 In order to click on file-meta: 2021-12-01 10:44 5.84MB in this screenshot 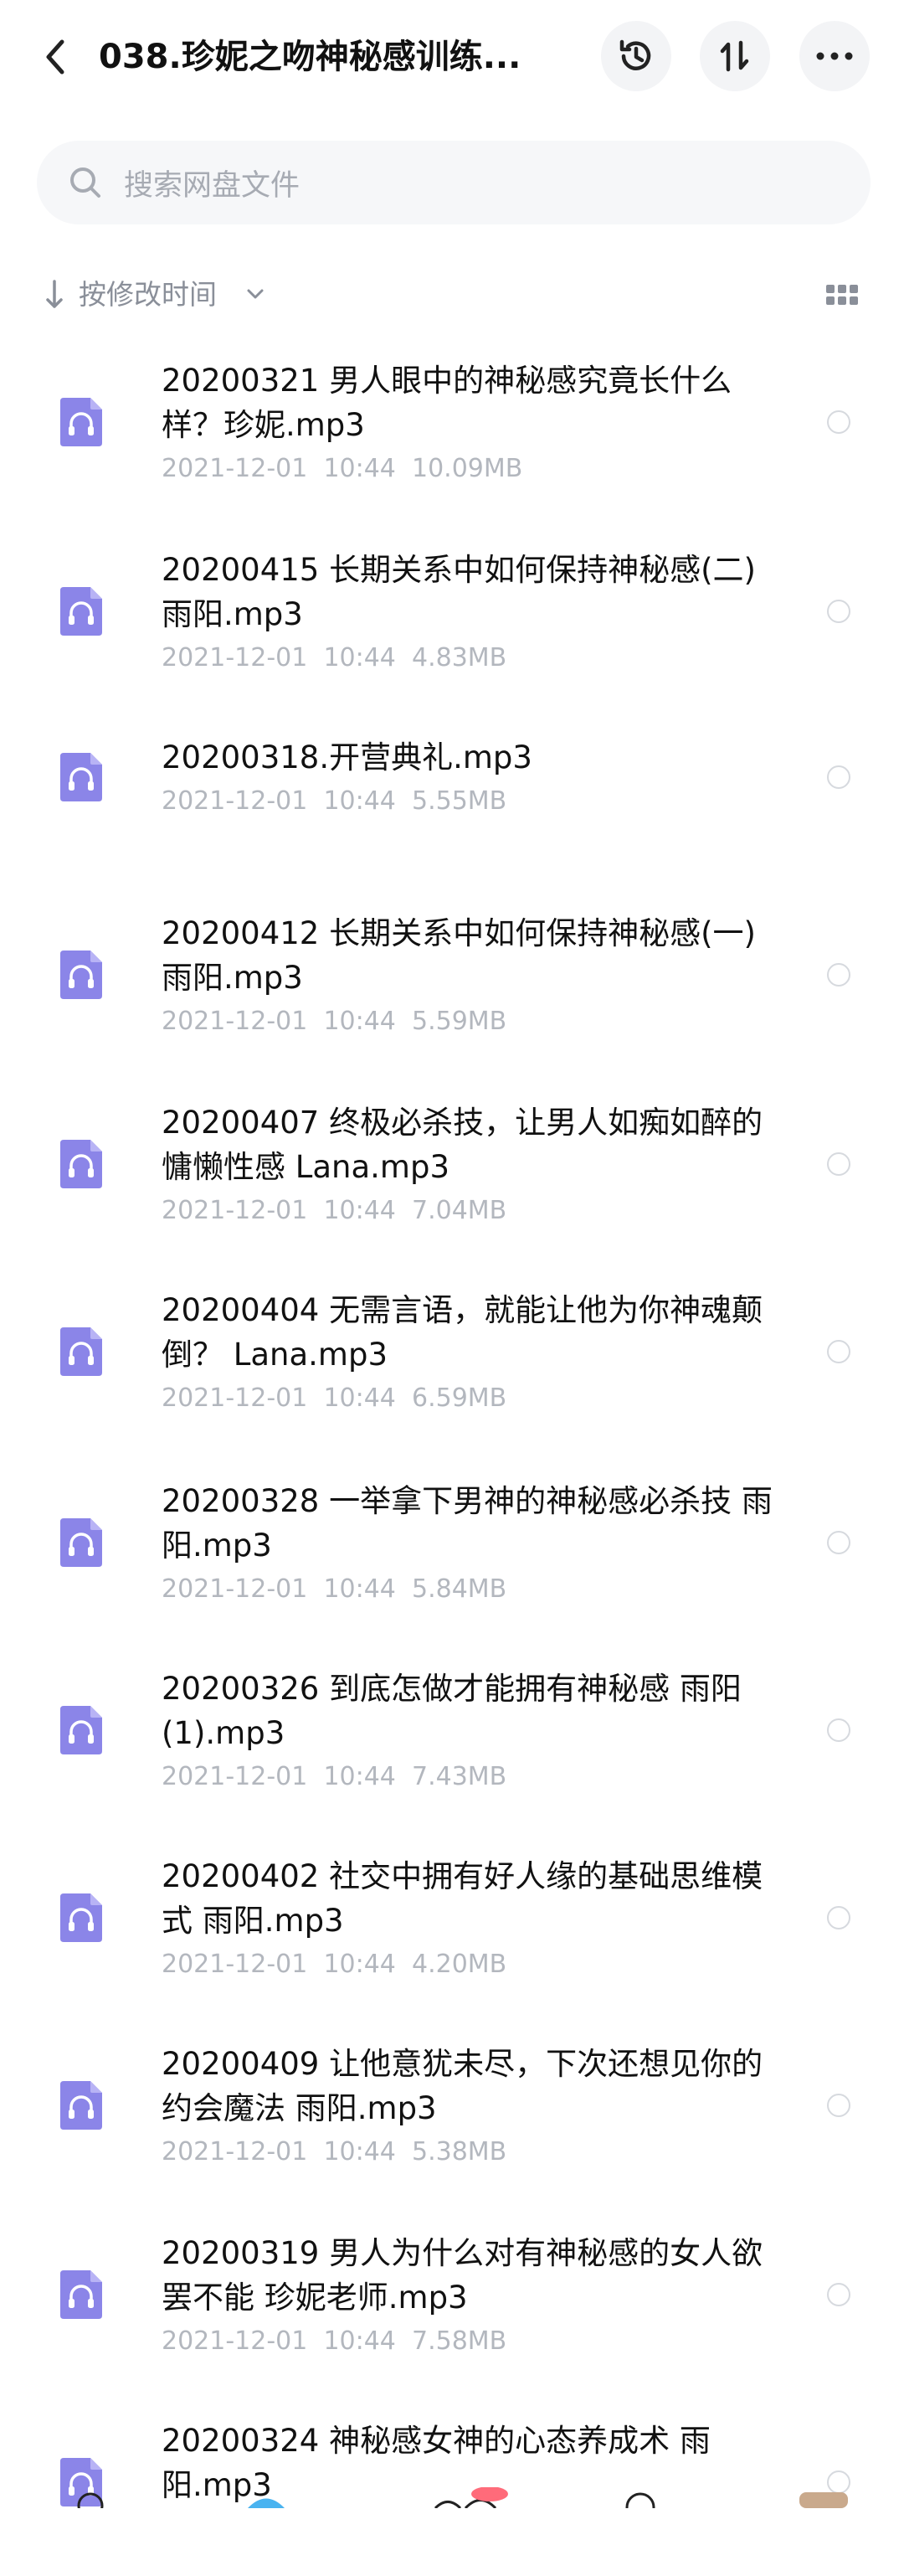, I will do `click(334, 1589)`.